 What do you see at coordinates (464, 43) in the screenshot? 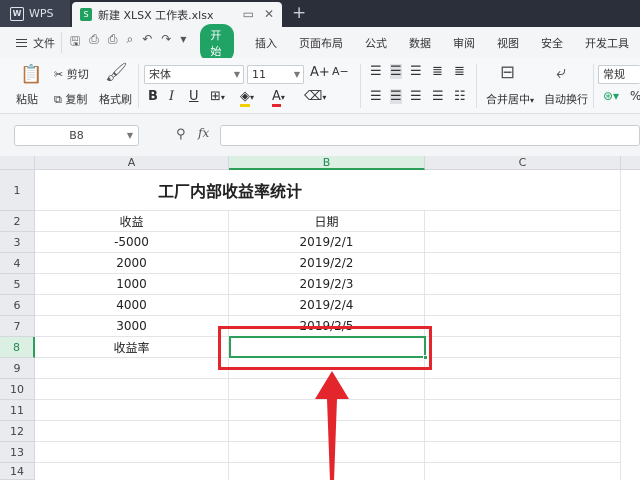
I see `tab-review: 审阅` at bounding box center [464, 43].